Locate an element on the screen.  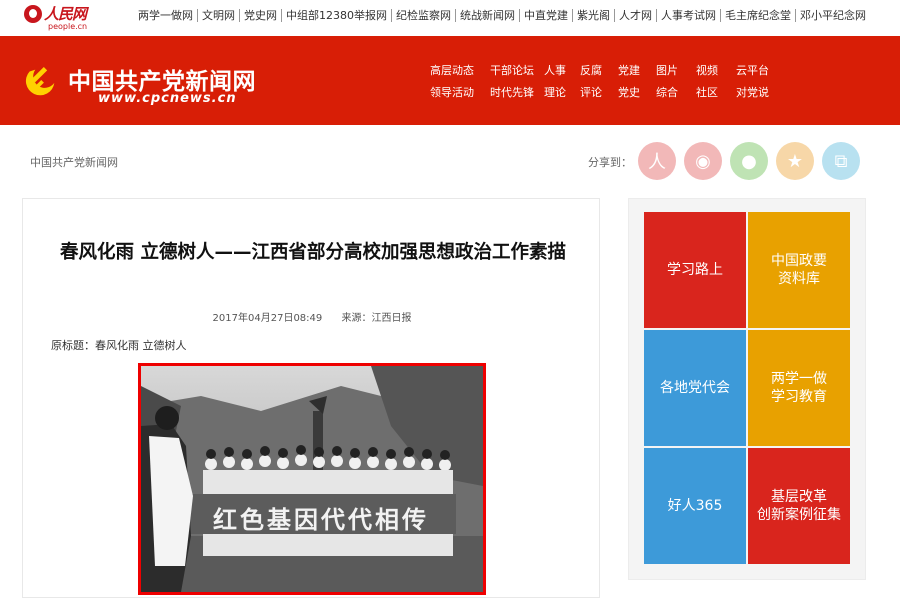
nav-item: 社区 is located at coordinates (716, 95).